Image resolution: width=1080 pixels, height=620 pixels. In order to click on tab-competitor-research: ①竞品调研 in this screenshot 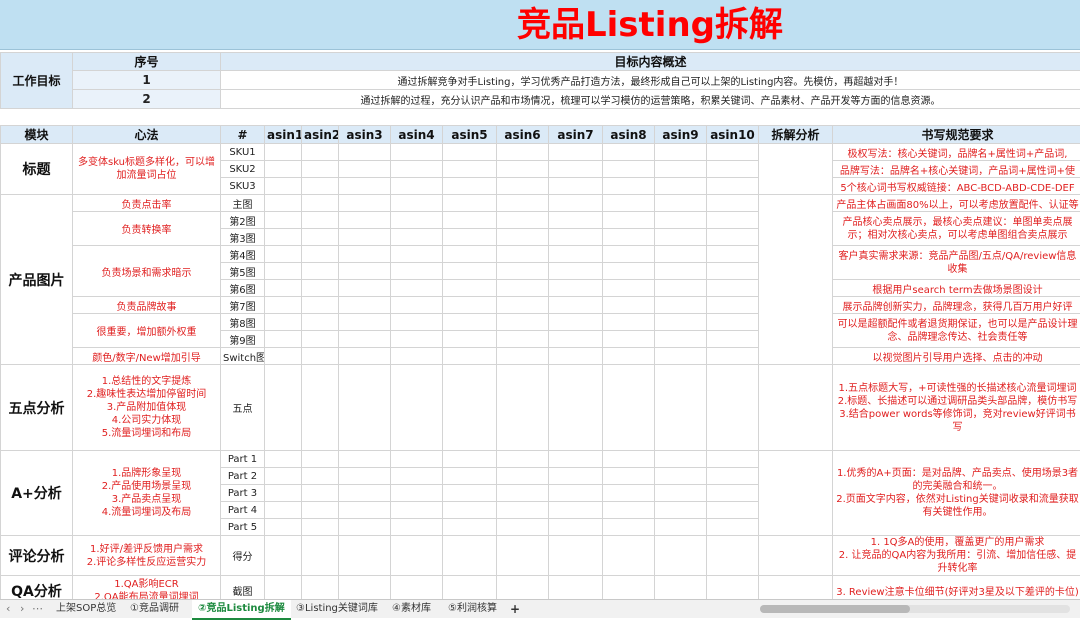, I will do `click(154, 609)`.